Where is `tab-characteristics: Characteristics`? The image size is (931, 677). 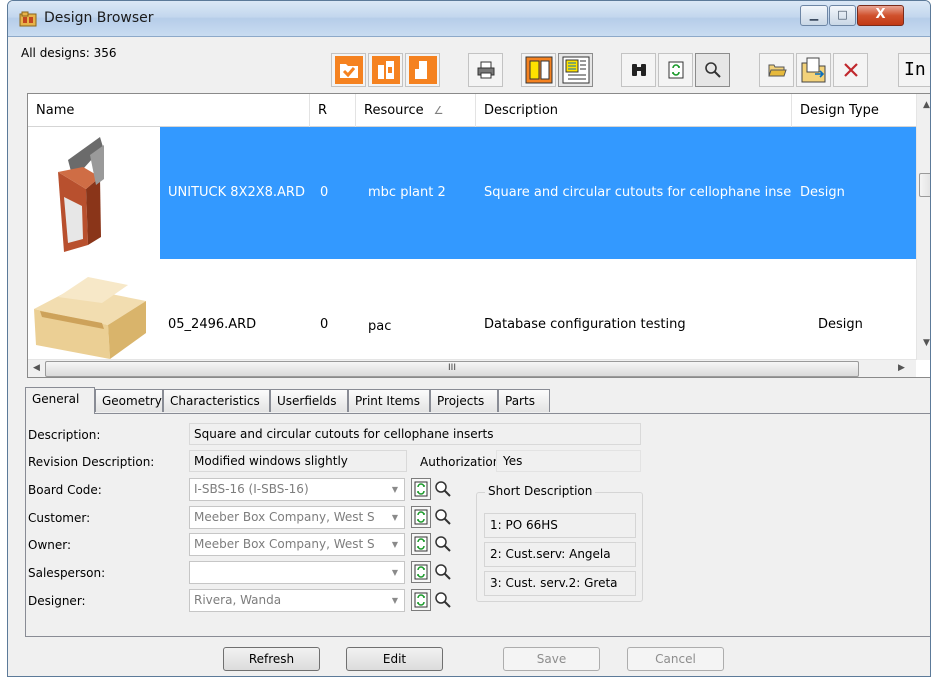
tab-characteristics: Characteristics is located at coordinates (216, 400).